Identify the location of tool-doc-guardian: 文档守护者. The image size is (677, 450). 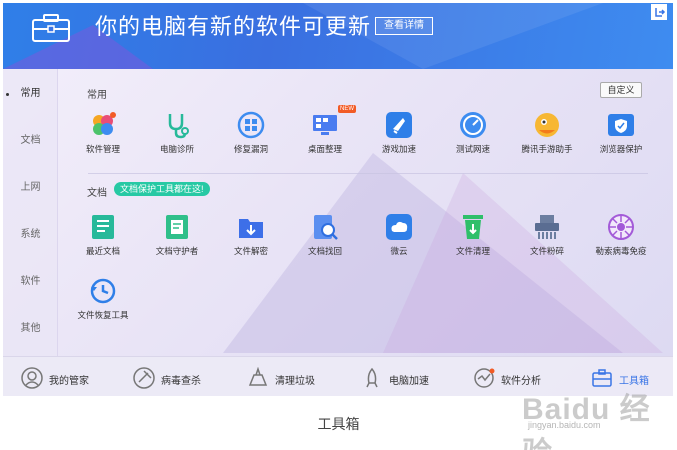
(177, 238).